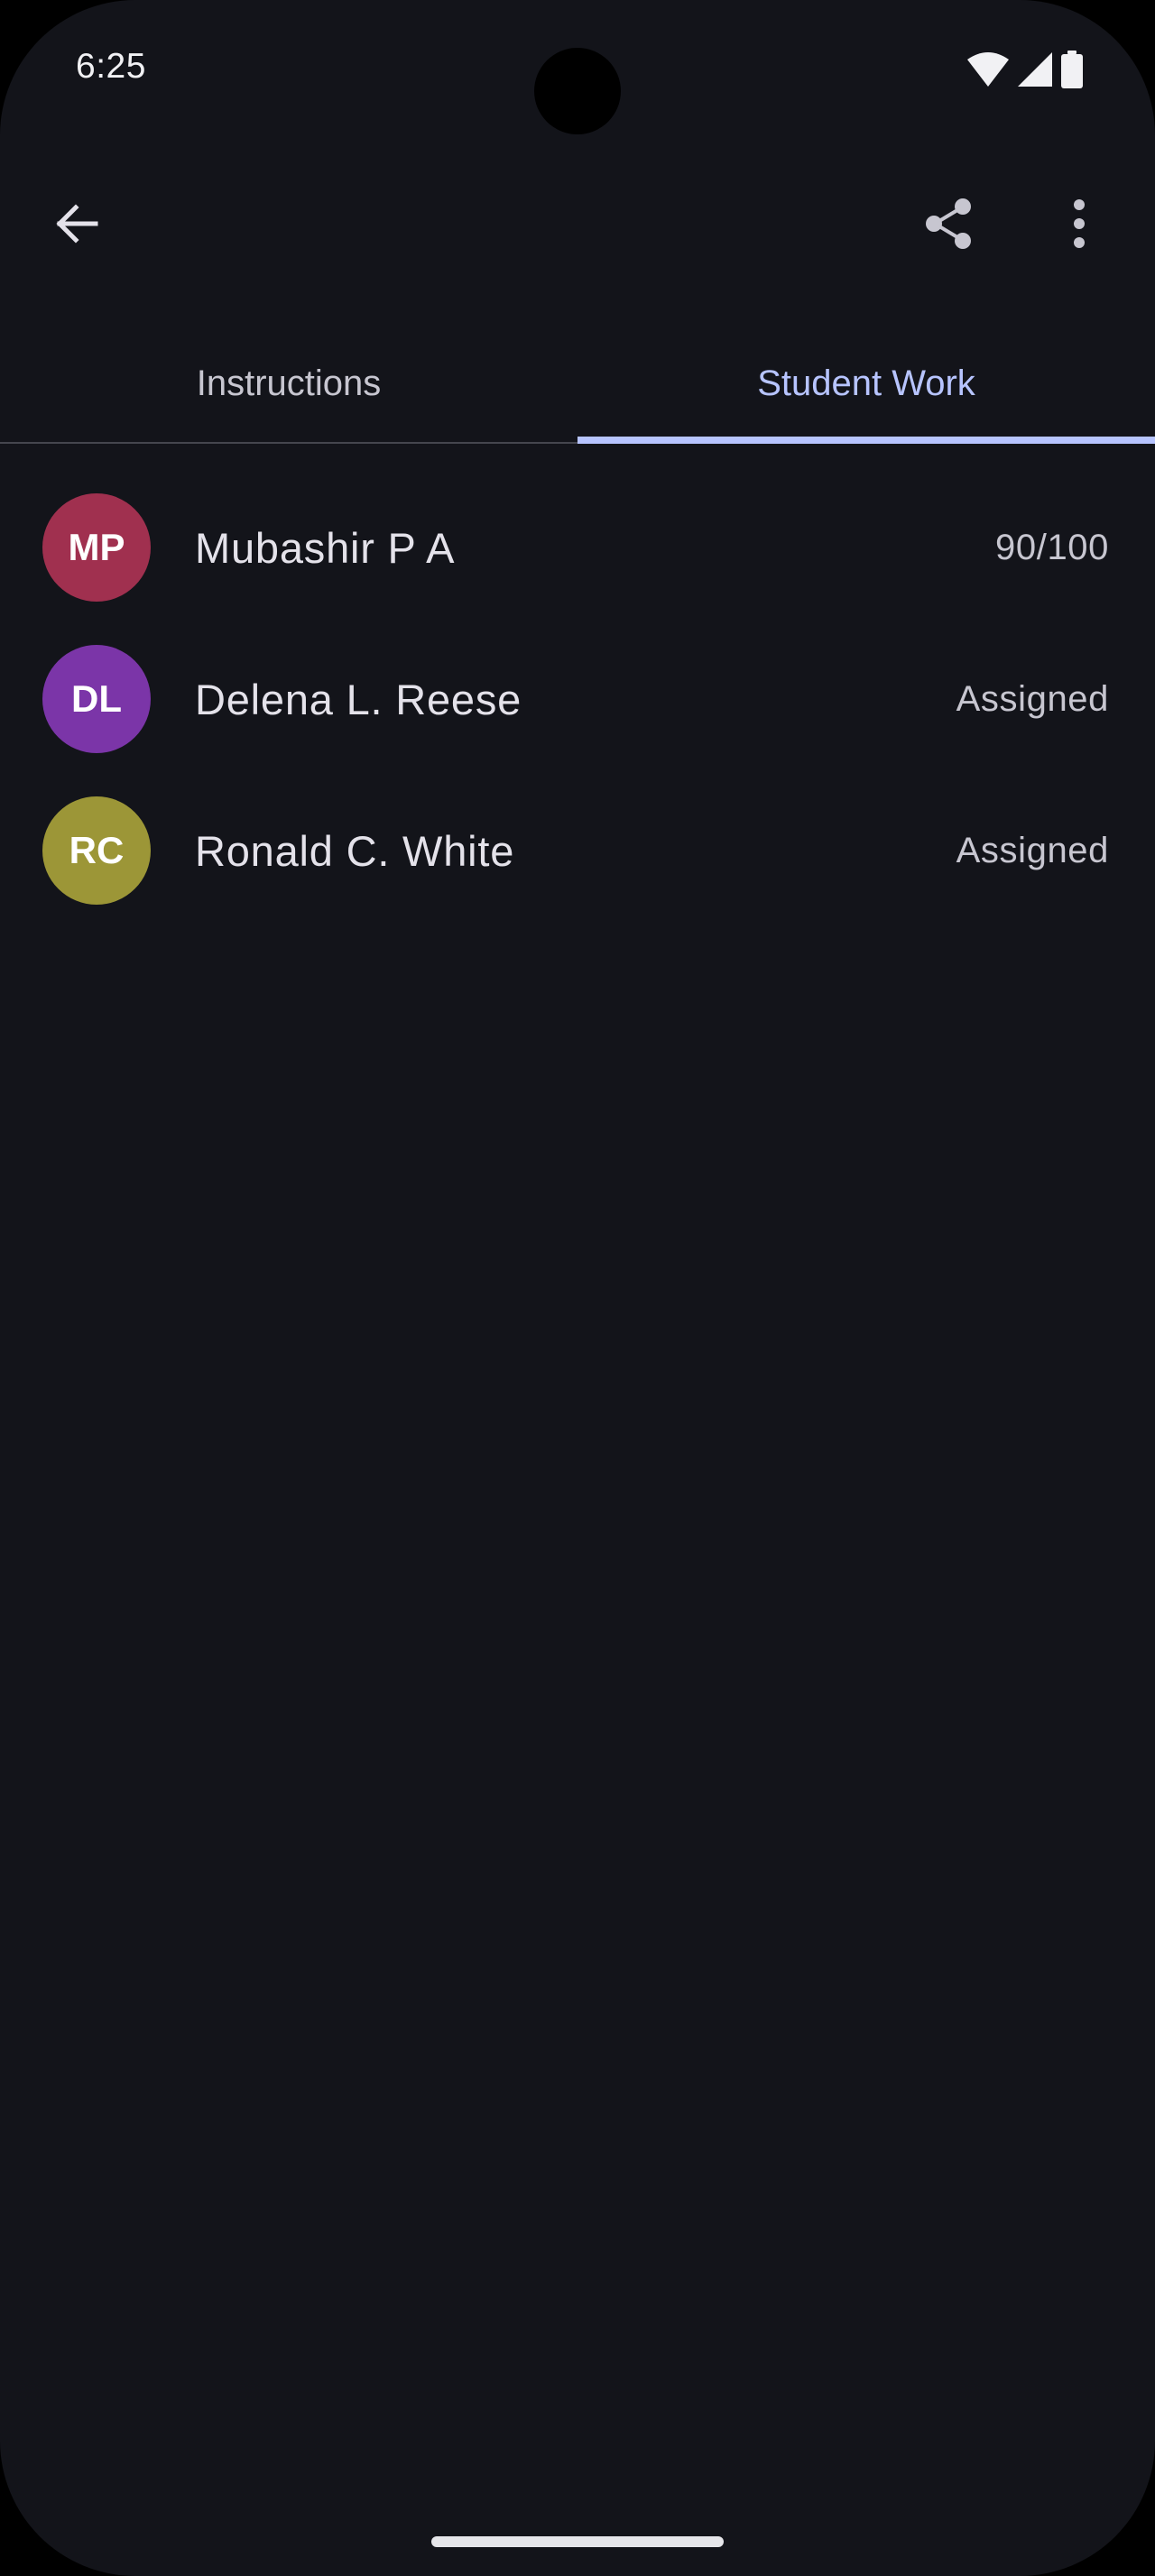  Describe the element at coordinates (358, 699) in the screenshot. I see `student-name: Delena L. Reese` at that location.